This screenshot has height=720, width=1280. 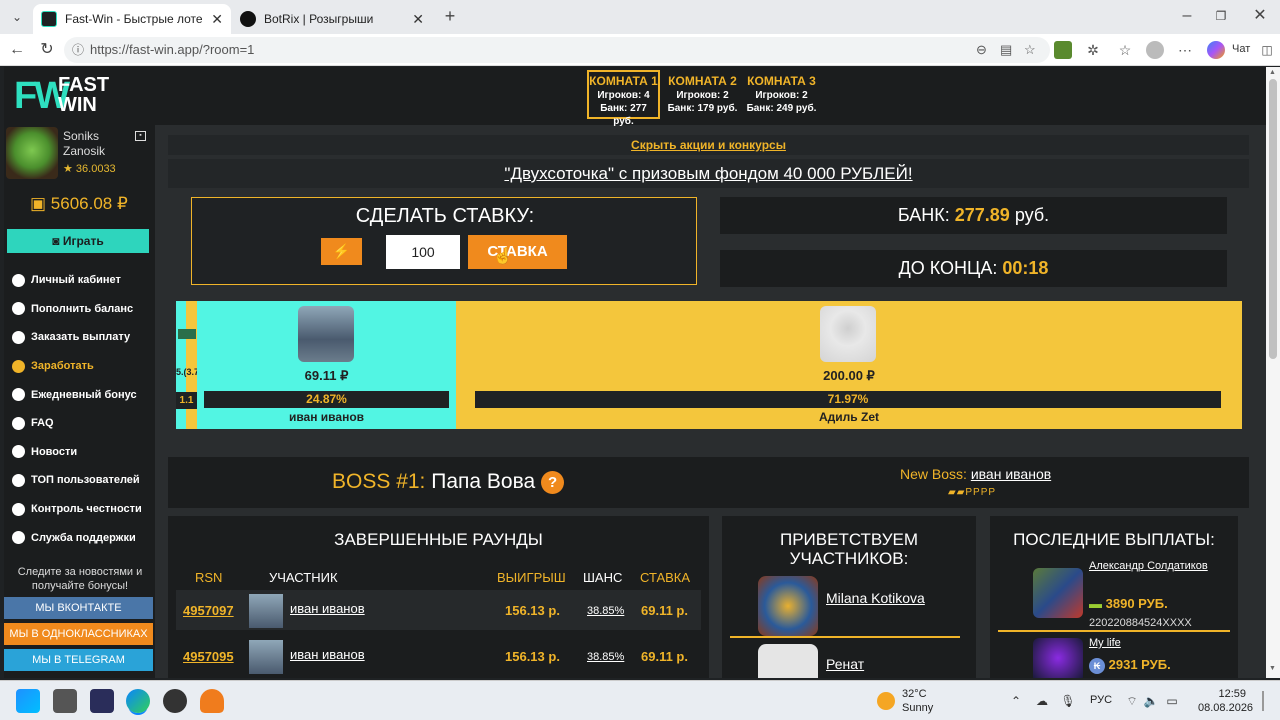 I want to click on room-1-tab: КОМНАТА 1 Игроков: 4 Банк: 277 руб., so click(x=623, y=98).